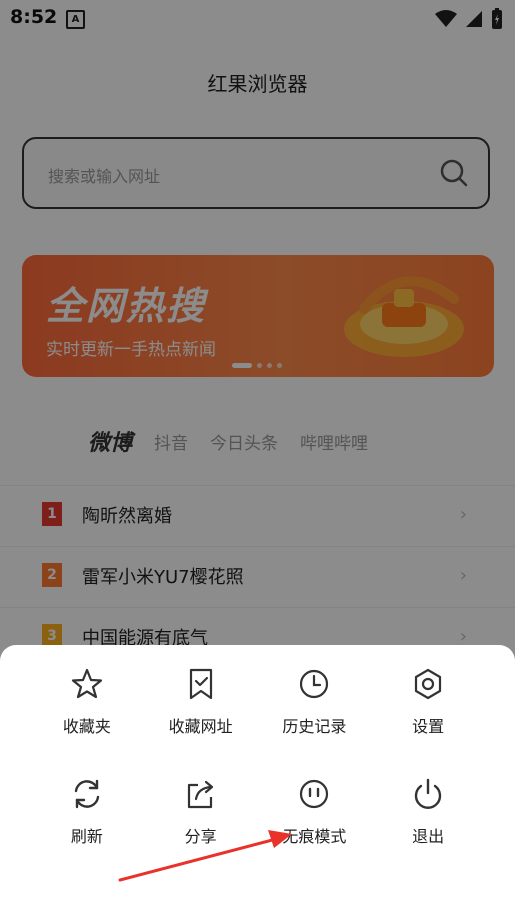 The image size is (515, 917). What do you see at coordinates (315, 812) in the screenshot?
I see `menu-item-incognito: 无痕模式` at bounding box center [315, 812].